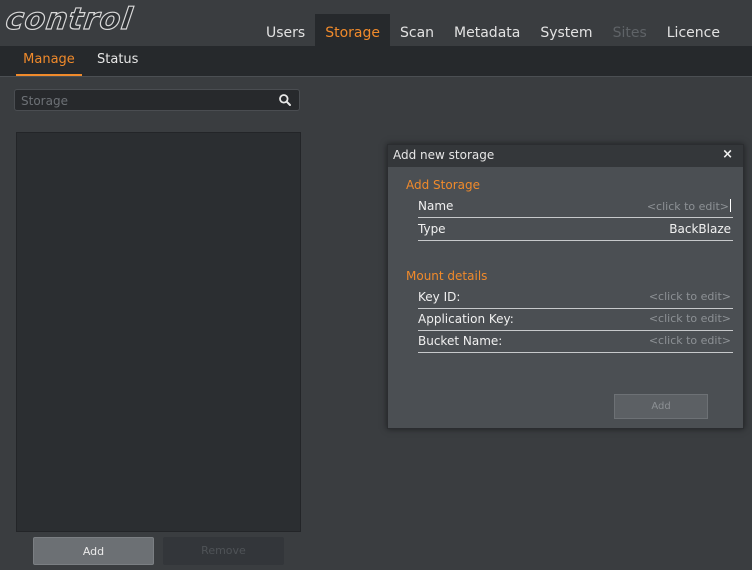  I want to click on search-icon, so click(285, 100).